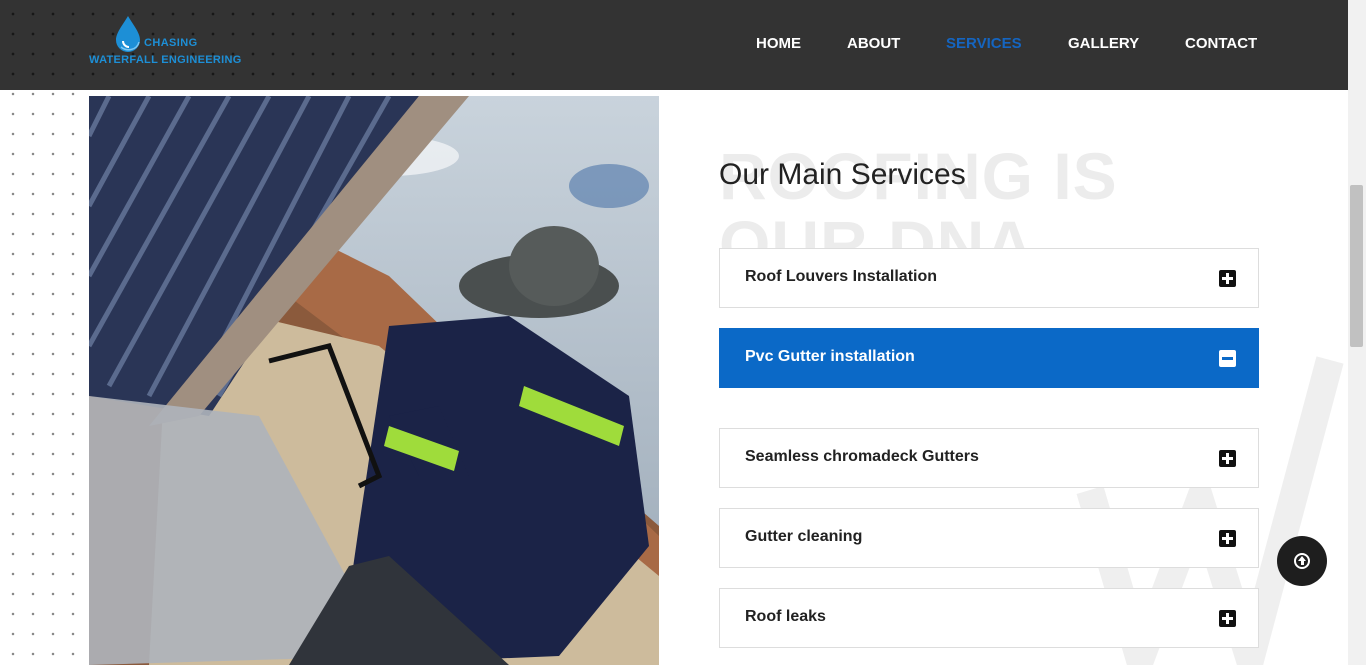  What do you see at coordinates (1356, 266) in the screenshot?
I see `scrollbar-thumb` at bounding box center [1356, 266].